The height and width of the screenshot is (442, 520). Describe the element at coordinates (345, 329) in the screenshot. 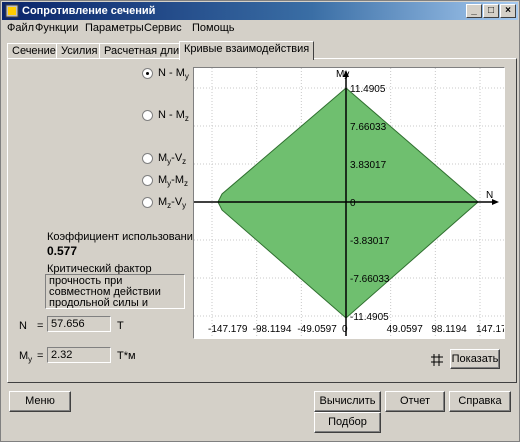

I see `x-tick-label: 0` at that location.